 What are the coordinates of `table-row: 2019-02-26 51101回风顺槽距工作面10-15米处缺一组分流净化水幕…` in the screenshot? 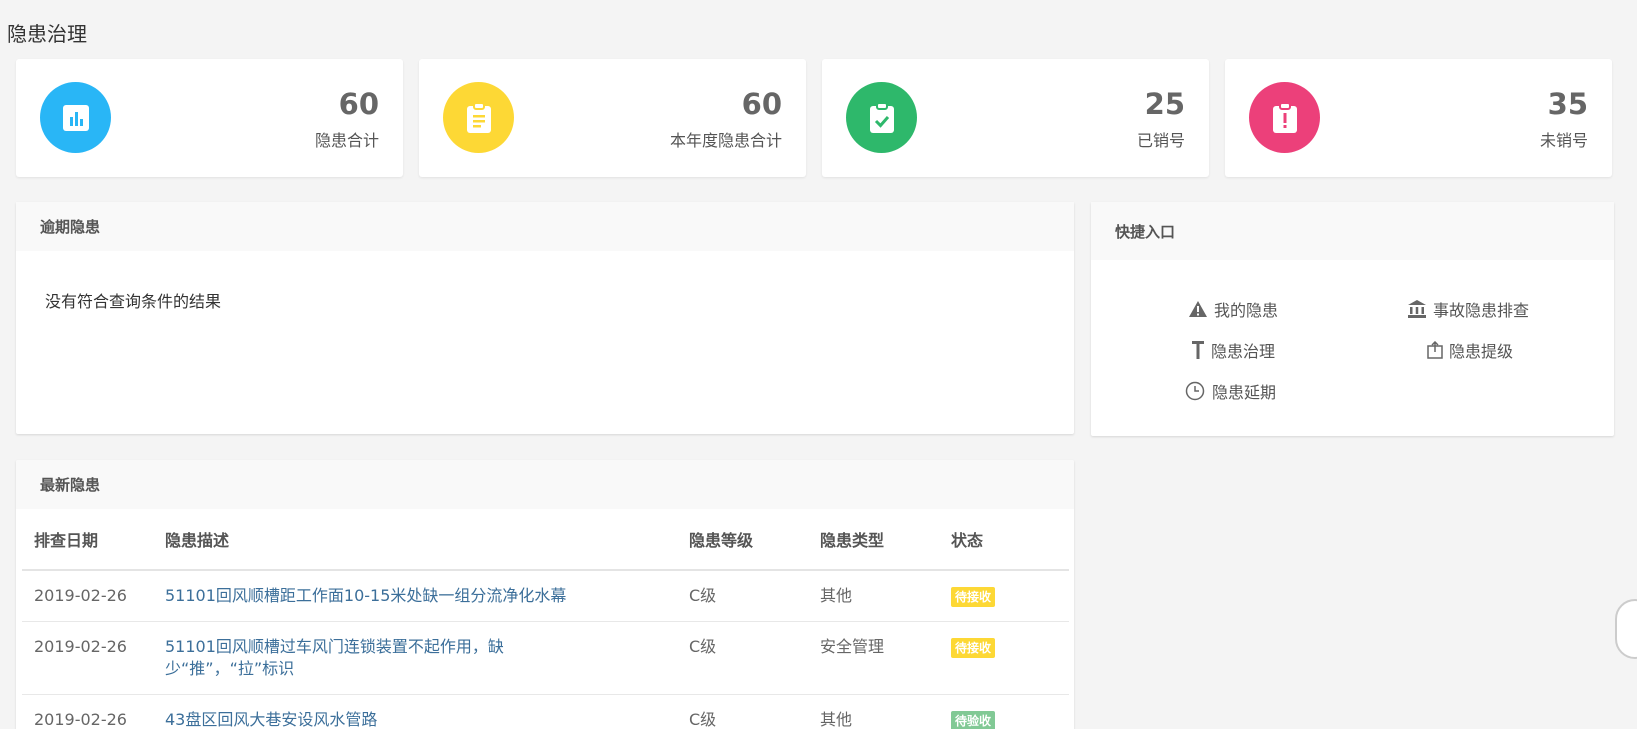 It's located at (545, 596).